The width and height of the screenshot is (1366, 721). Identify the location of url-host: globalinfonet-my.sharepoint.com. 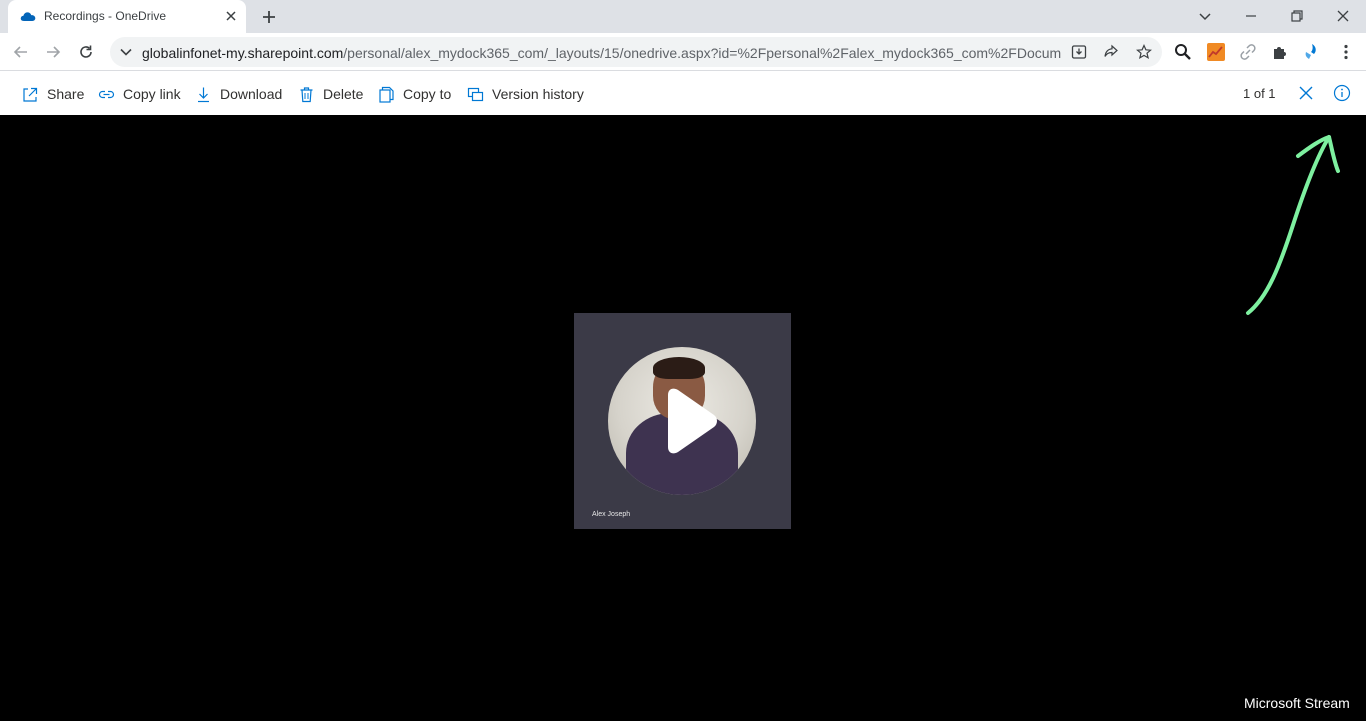
(243, 53).